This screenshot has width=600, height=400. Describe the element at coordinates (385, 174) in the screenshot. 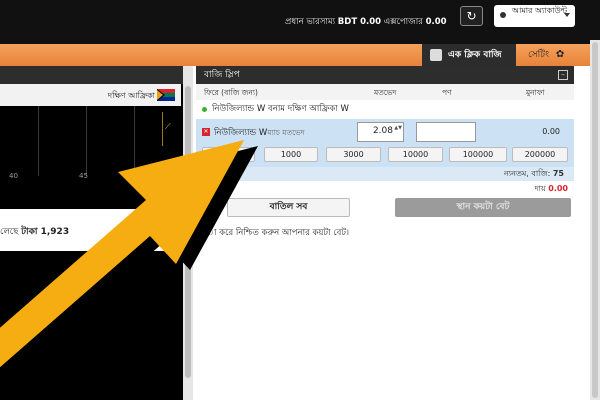

I see `min-bet-row: ন্যনতম, বাজি: 75` at that location.